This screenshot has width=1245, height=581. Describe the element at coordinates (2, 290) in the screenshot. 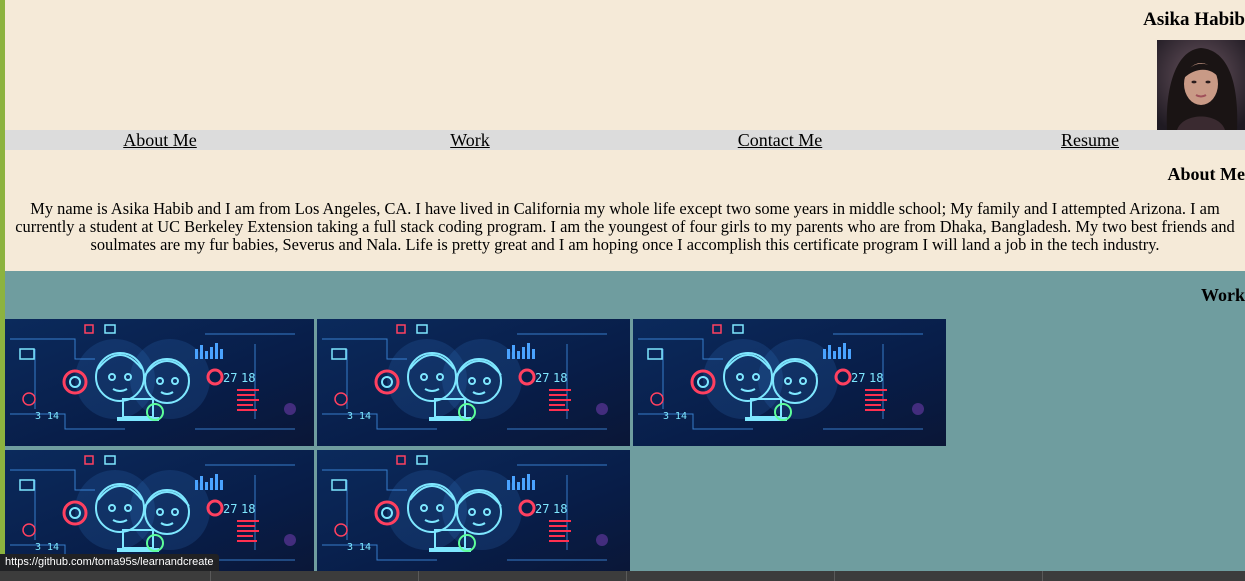

I see `left-accent-bar` at that location.